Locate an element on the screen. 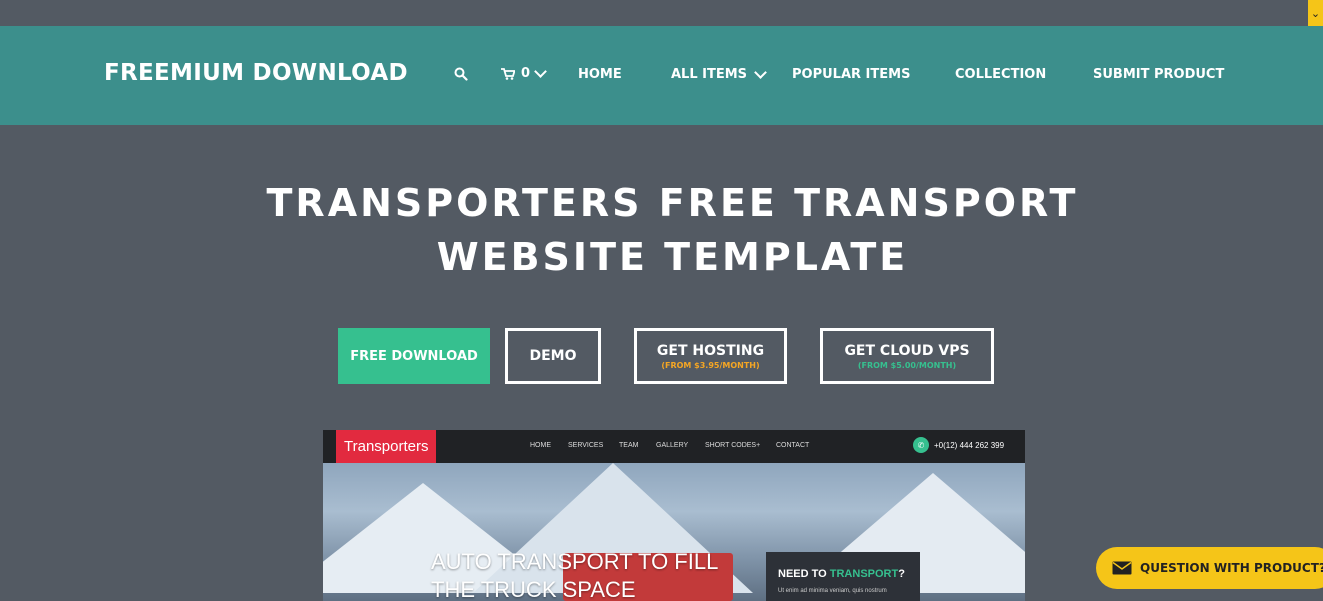 This screenshot has height=601, width=1323. preview-nav-item: SHORT CODES+ is located at coordinates (733, 445).